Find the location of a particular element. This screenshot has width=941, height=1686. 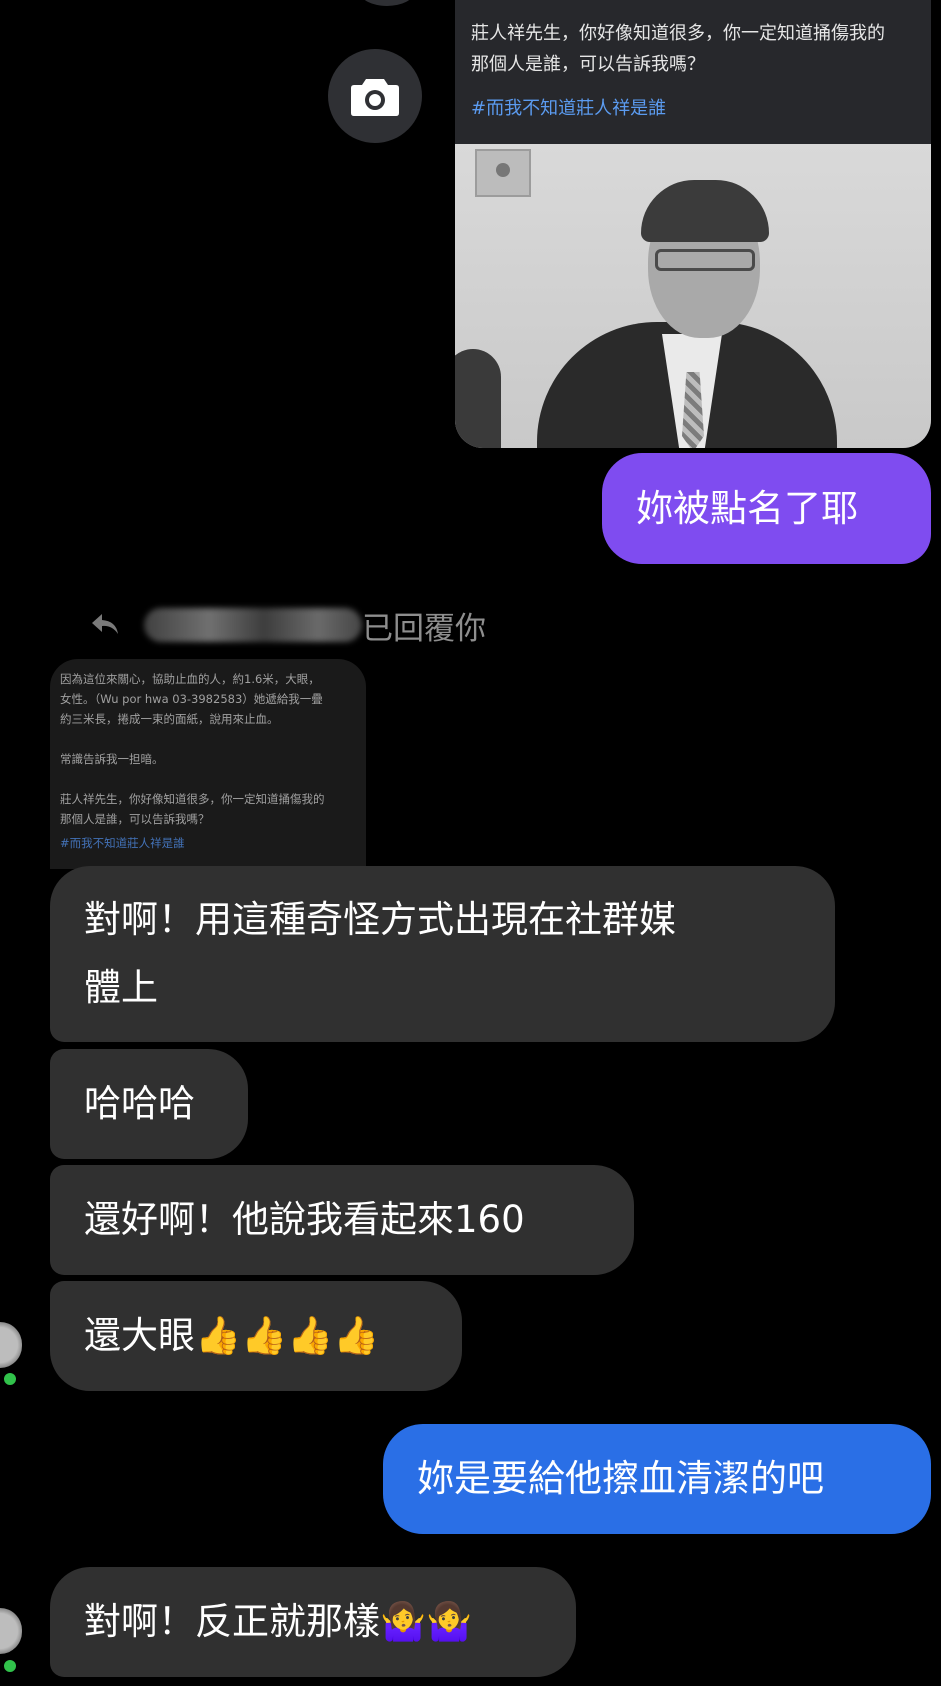

received-message-4: 還大眼👍👍👍👍 is located at coordinates (256, 1336).